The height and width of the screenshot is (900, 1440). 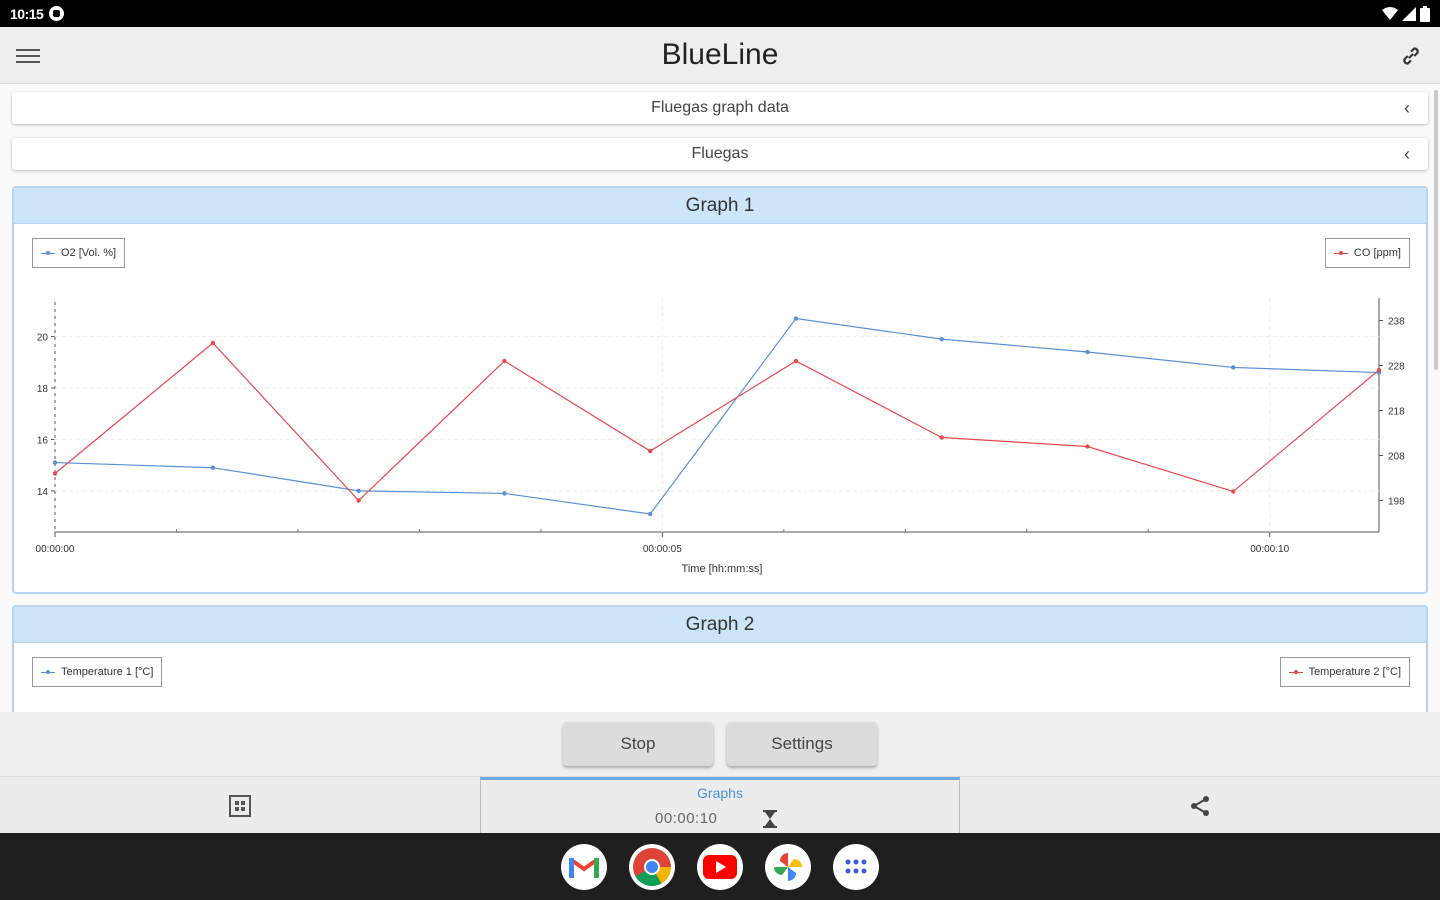 I want to click on legend-swatch-temp1, so click(x=48, y=671).